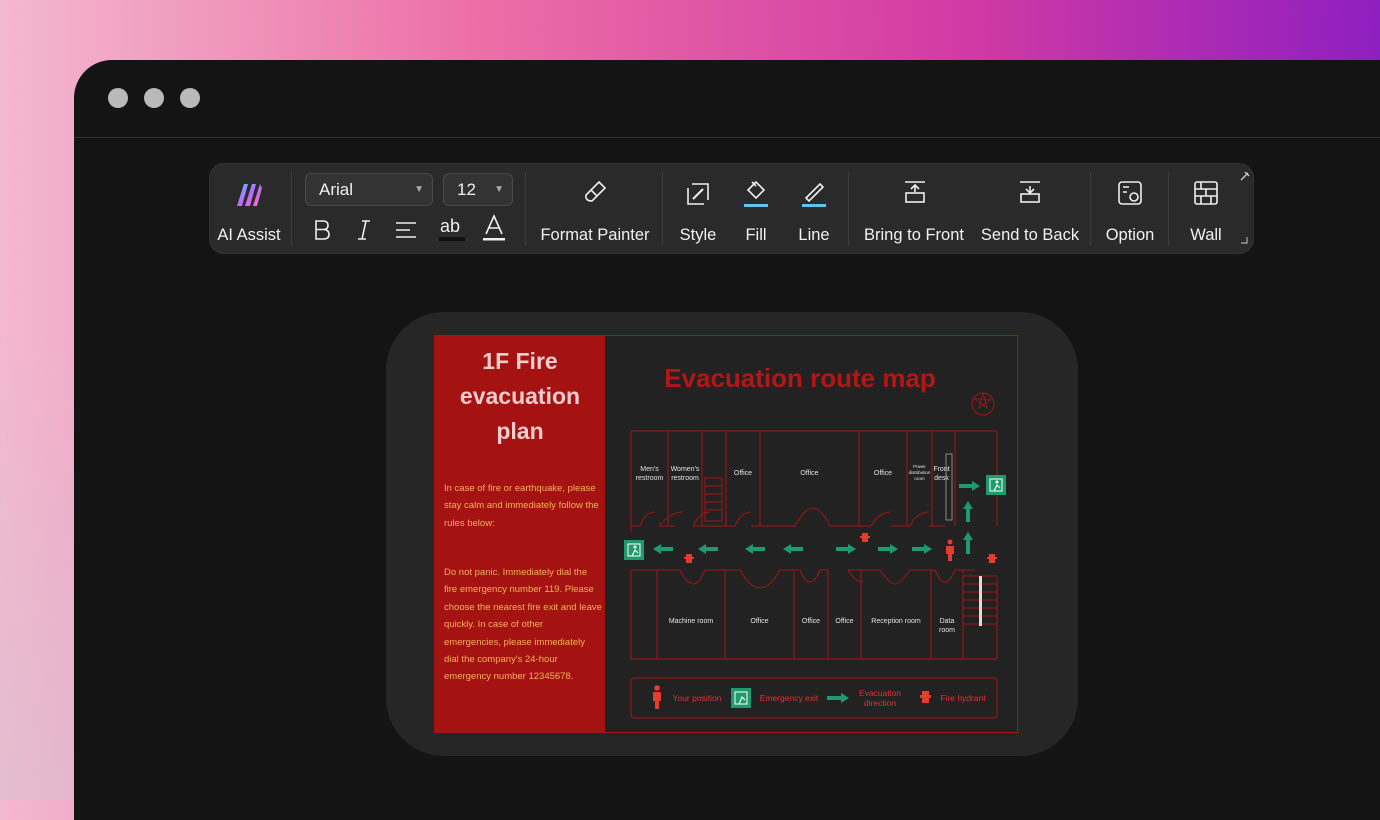 Image resolution: width=1380 pixels, height=820 pixels. What do you see at coordinates (685, 474) in the screenshot?
I see `room-label: Women's restroom` at bounding box center [685, 474].